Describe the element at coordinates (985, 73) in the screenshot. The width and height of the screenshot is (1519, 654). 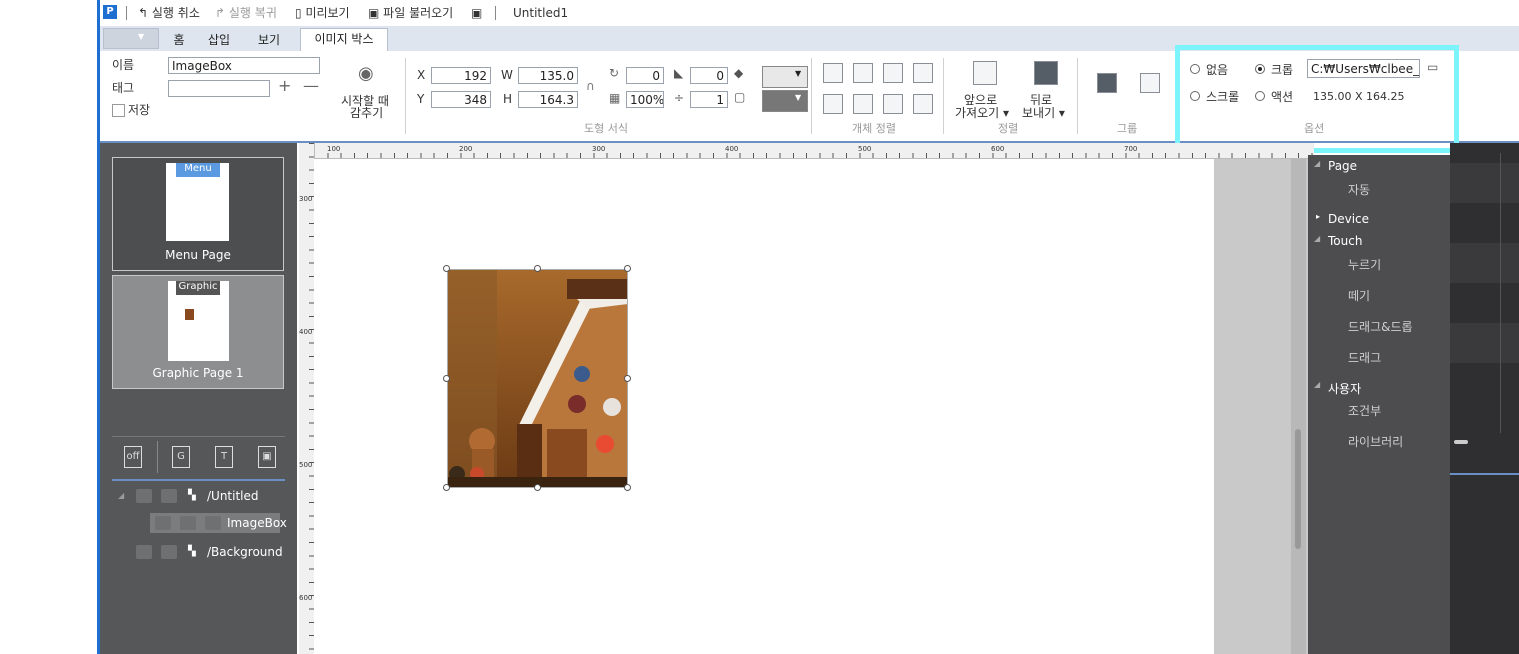
I see `bring-front-icon` at that location.